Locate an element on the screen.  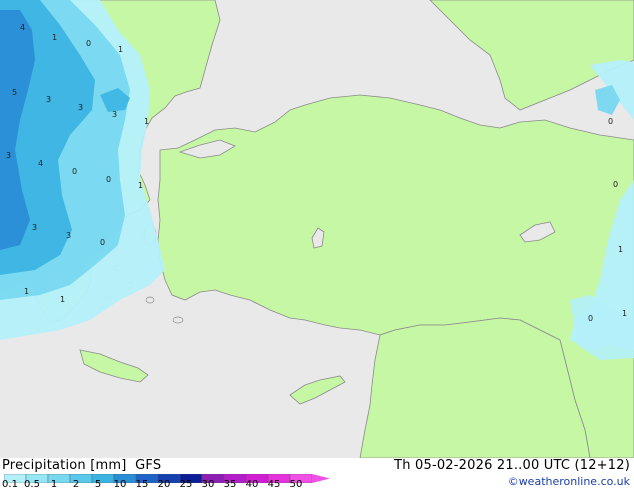
precipitation-value-label: 5 is located at coordinates (14, 92).